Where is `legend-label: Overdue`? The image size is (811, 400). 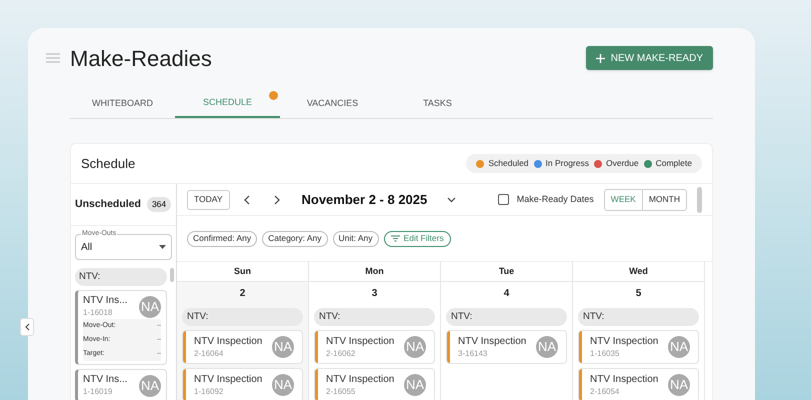
legend-label: Overdue is located at coordinates (622, 163).